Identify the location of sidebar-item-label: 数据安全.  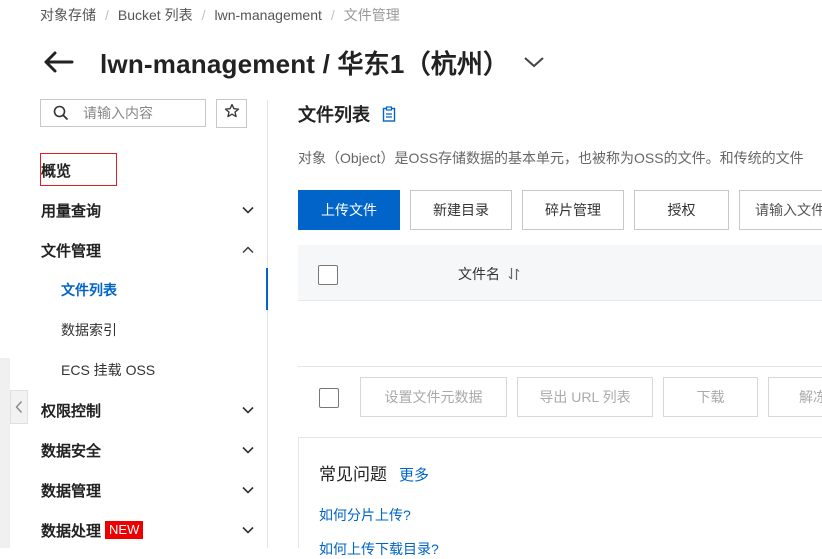
(71, 451).